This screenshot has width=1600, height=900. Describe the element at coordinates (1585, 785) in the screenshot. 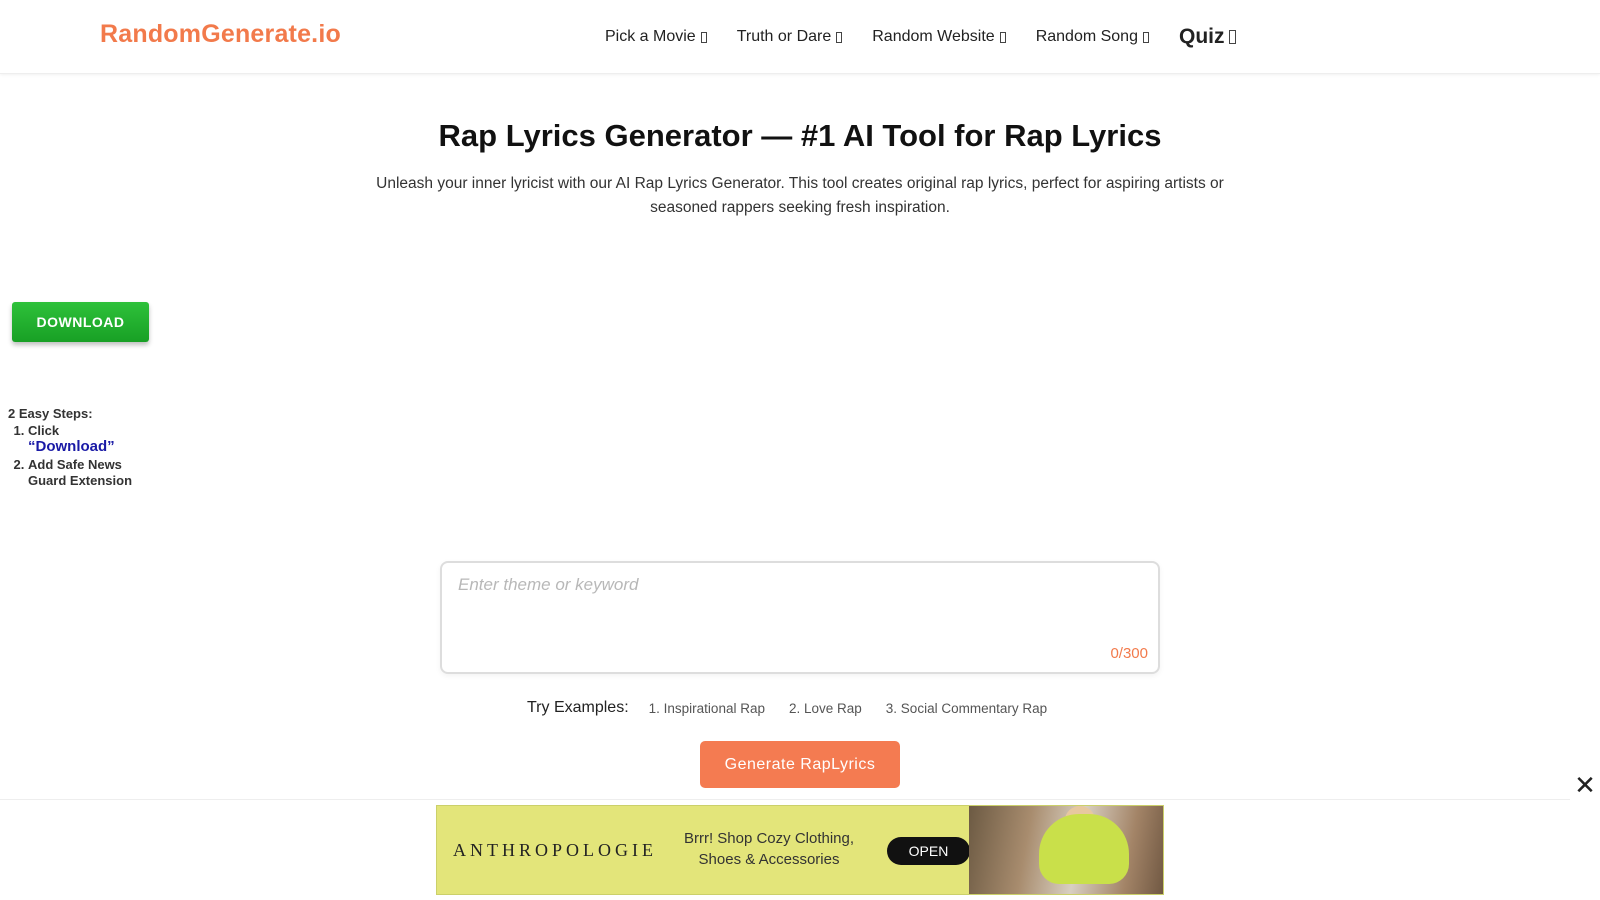

I see `close-ad-icon: ✕` at that location.